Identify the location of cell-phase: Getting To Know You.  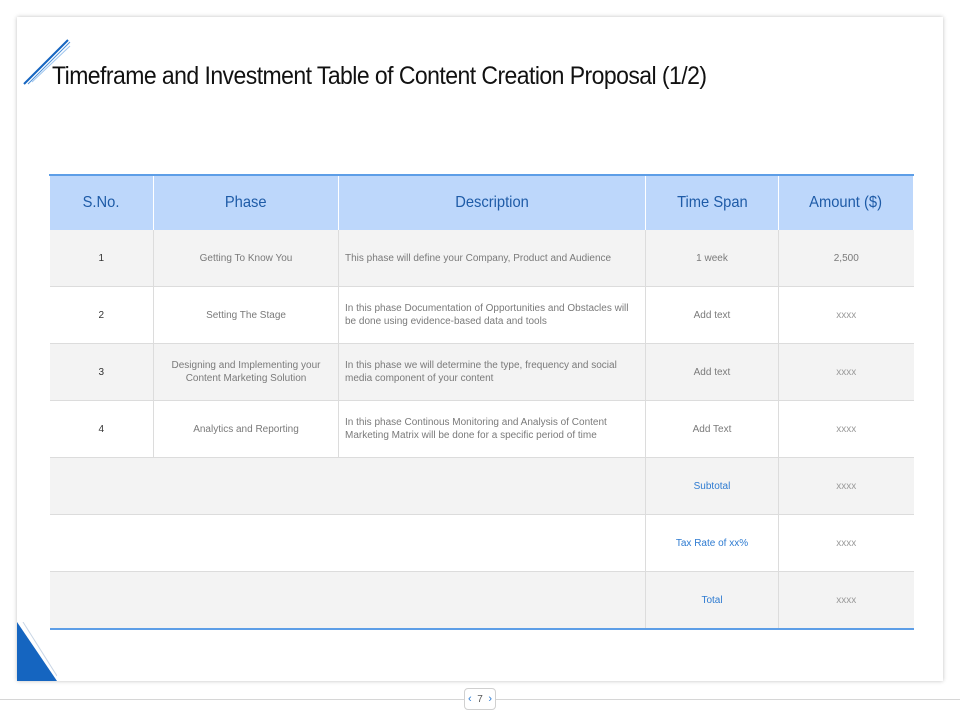
(246, 258).